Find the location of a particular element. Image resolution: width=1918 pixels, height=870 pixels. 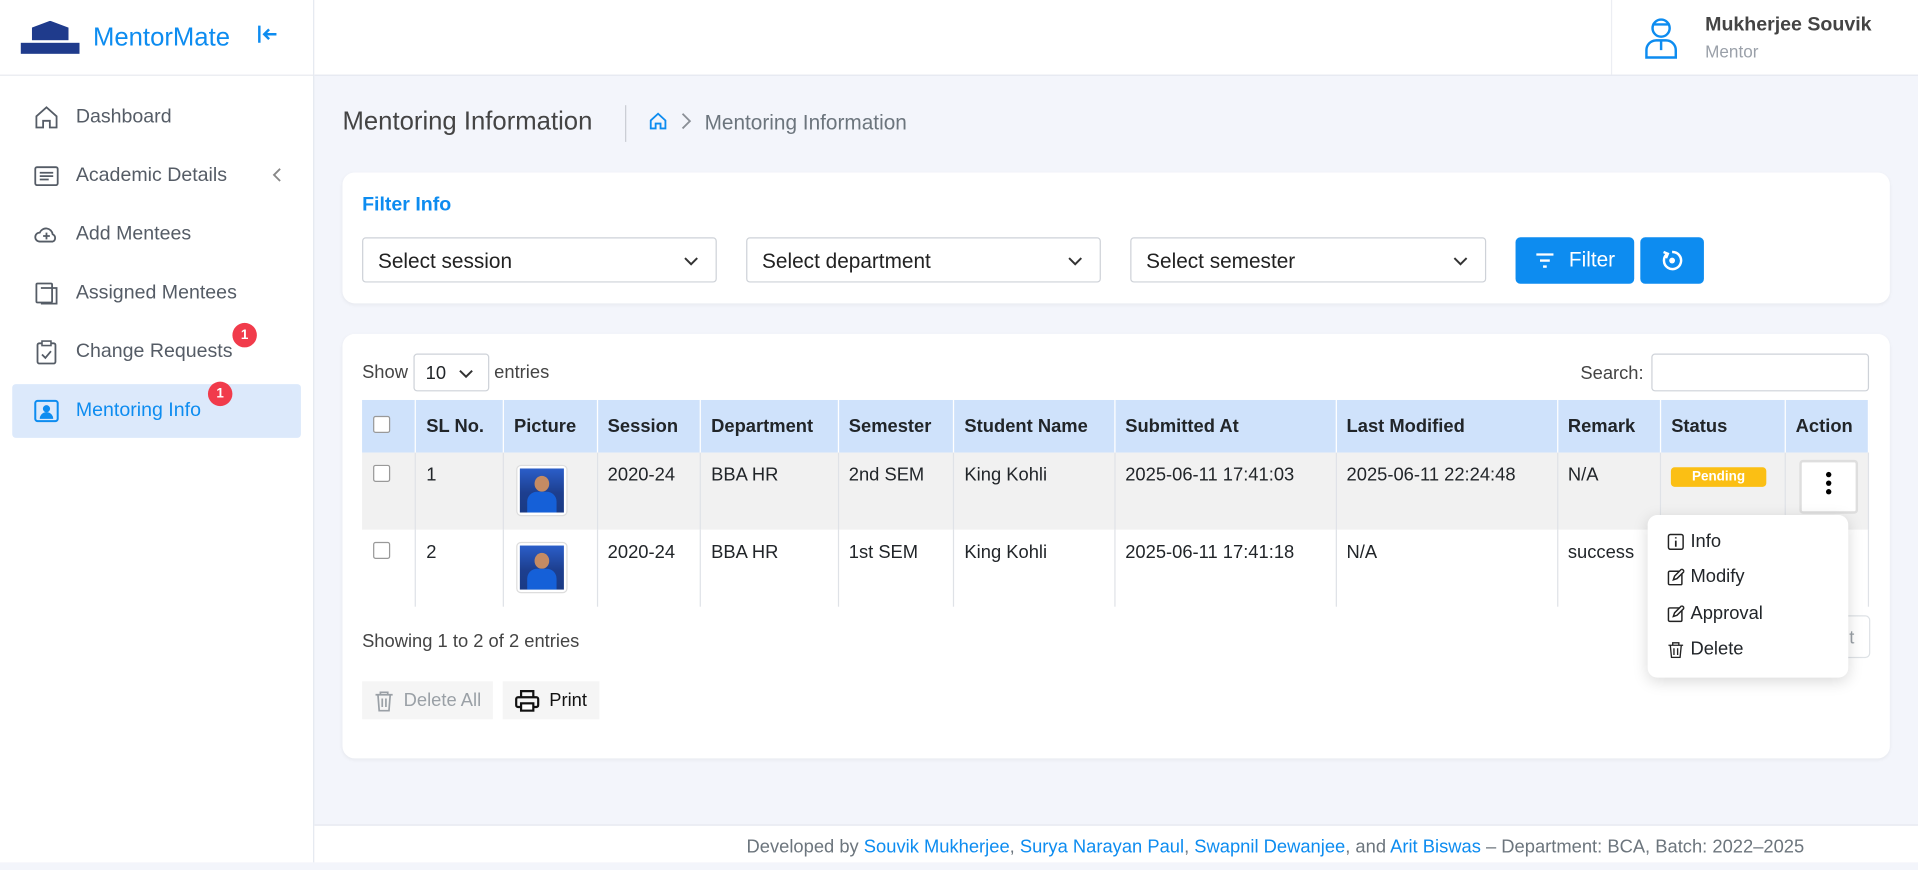

developer-link: Surya Narayan Paul is located at coordinates (1102, 847).